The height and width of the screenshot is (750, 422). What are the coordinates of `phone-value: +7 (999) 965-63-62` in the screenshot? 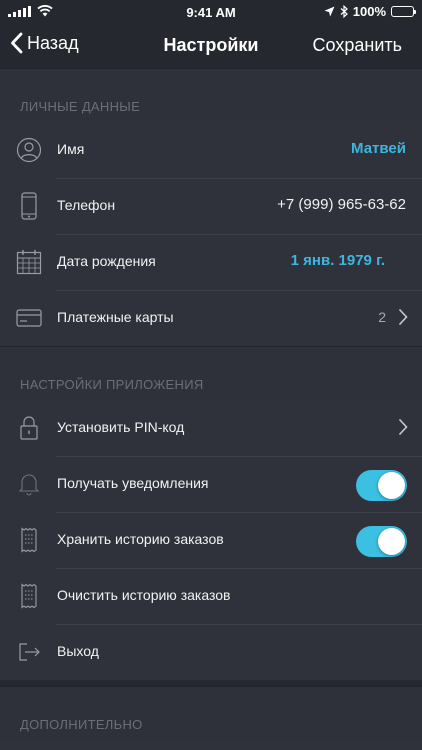 It's located at (341, 204).